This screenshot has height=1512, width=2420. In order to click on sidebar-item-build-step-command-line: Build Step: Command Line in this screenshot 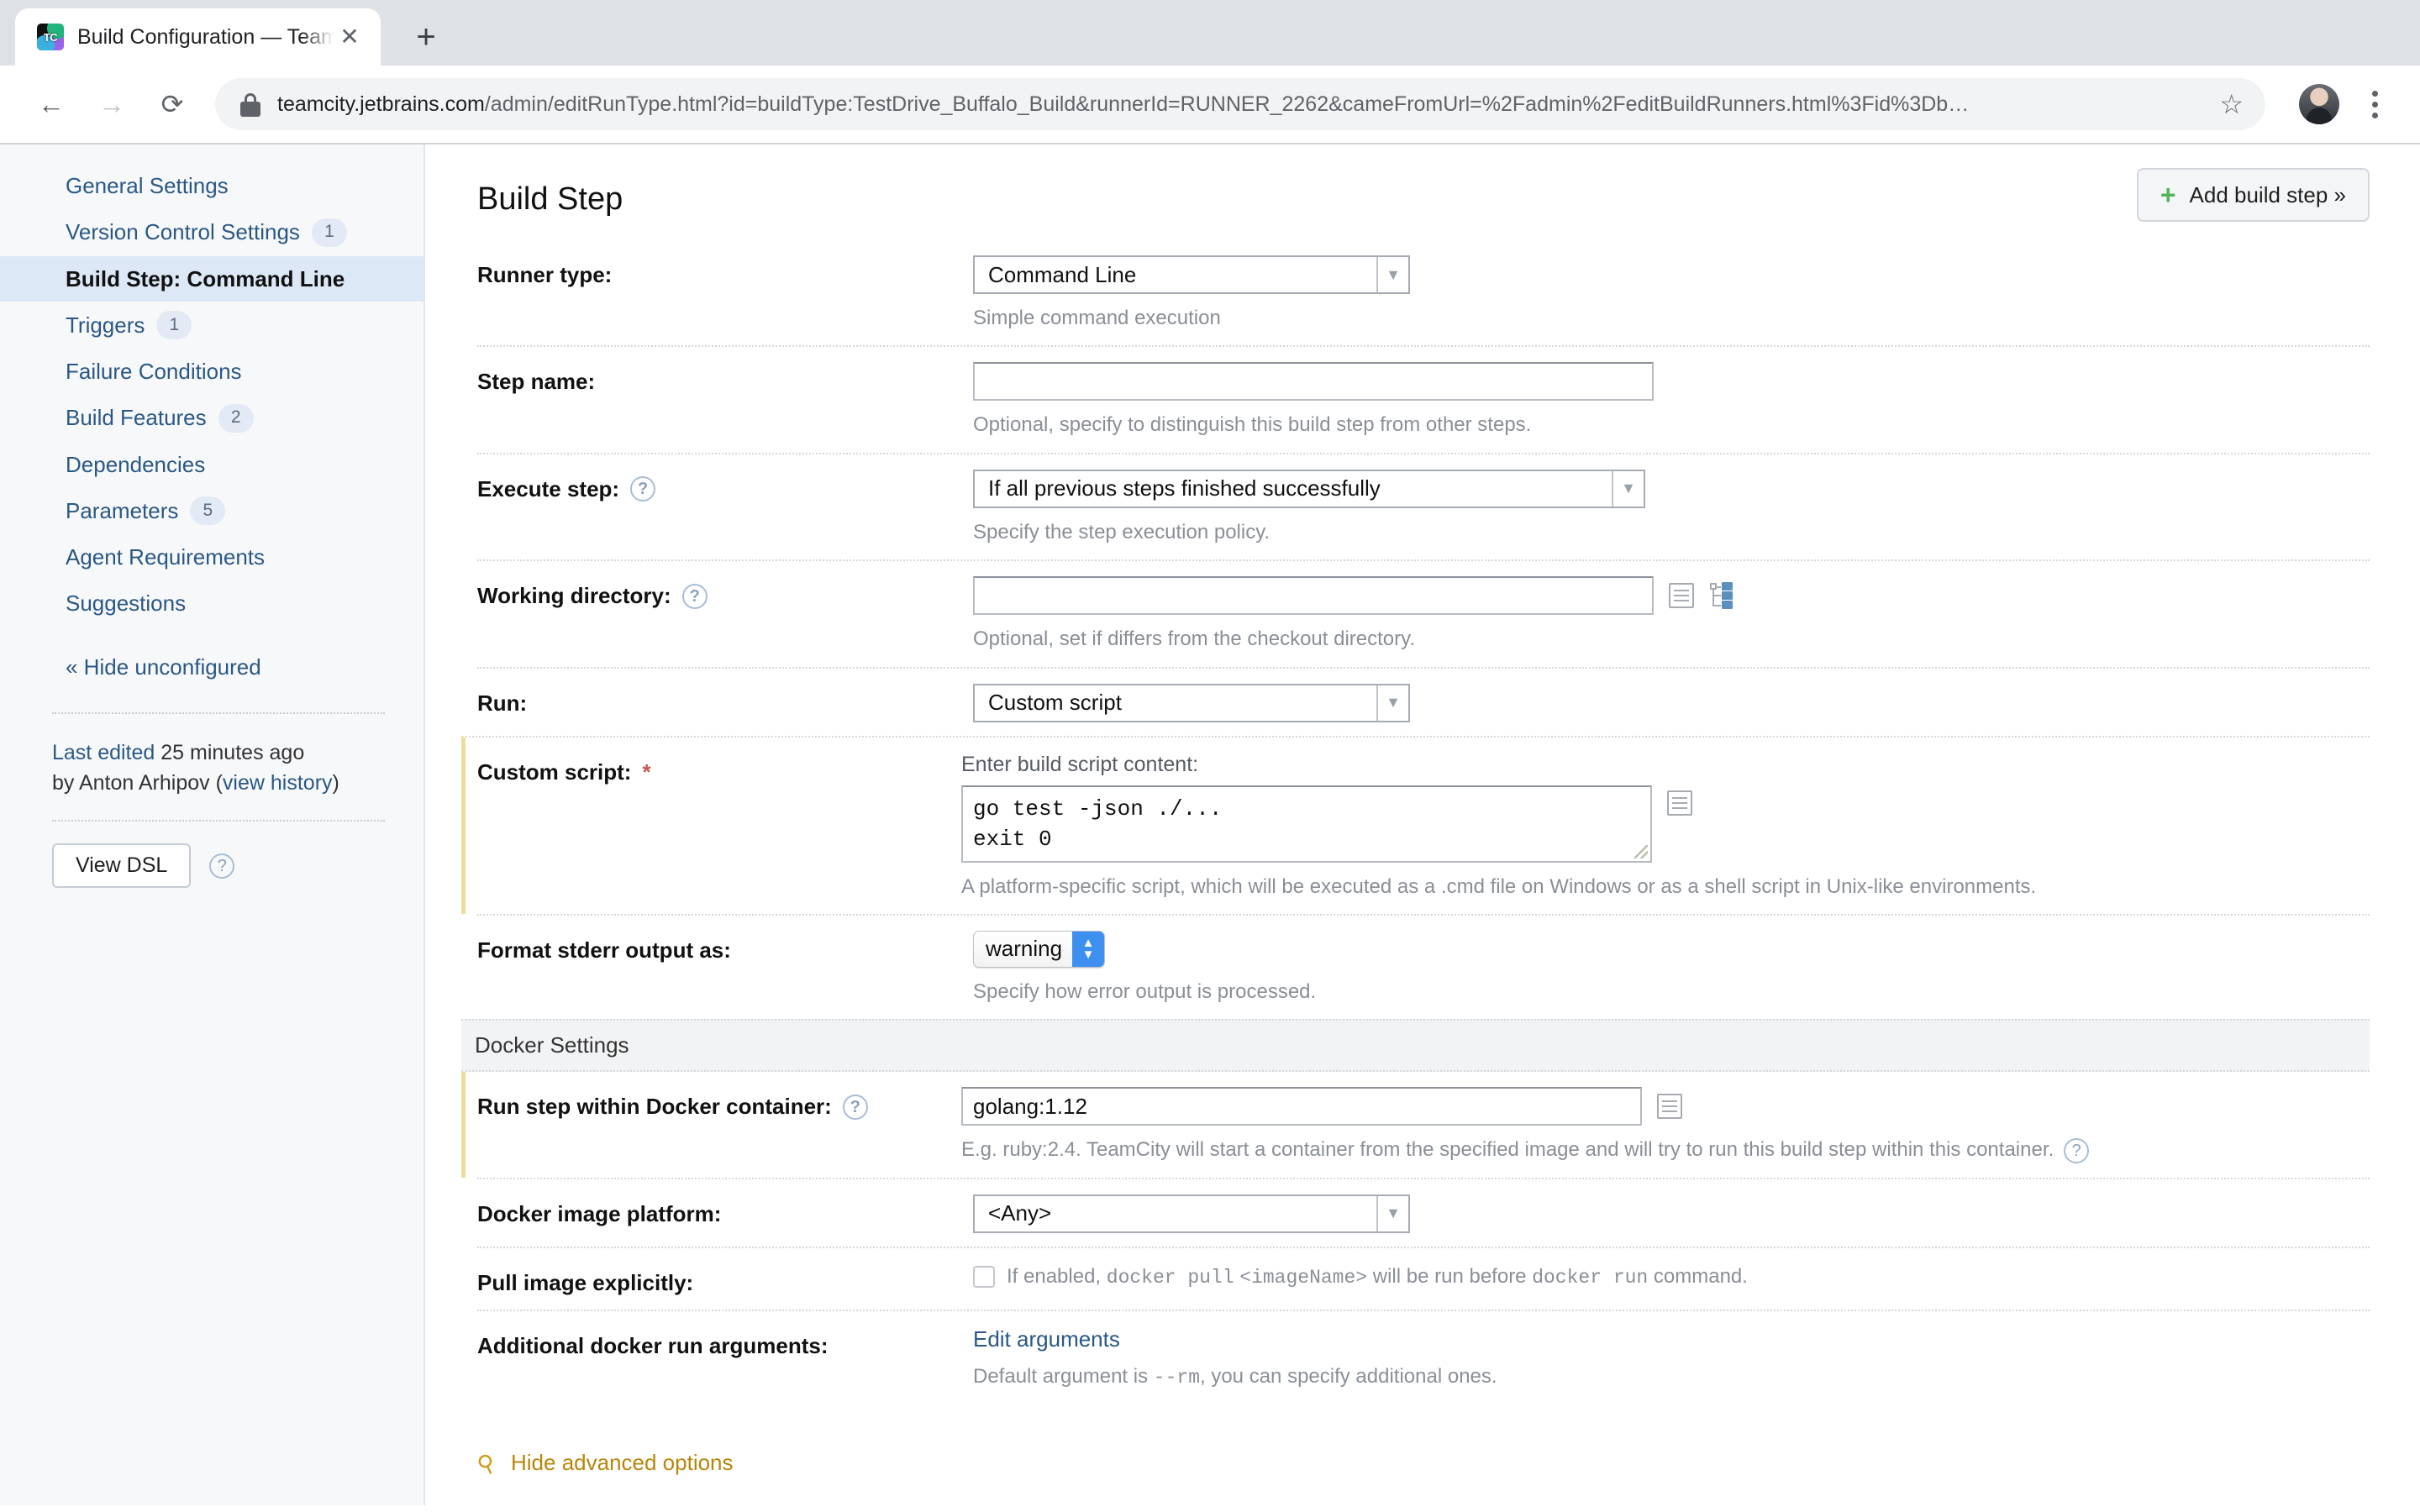, I will do `click(212, 278)`.